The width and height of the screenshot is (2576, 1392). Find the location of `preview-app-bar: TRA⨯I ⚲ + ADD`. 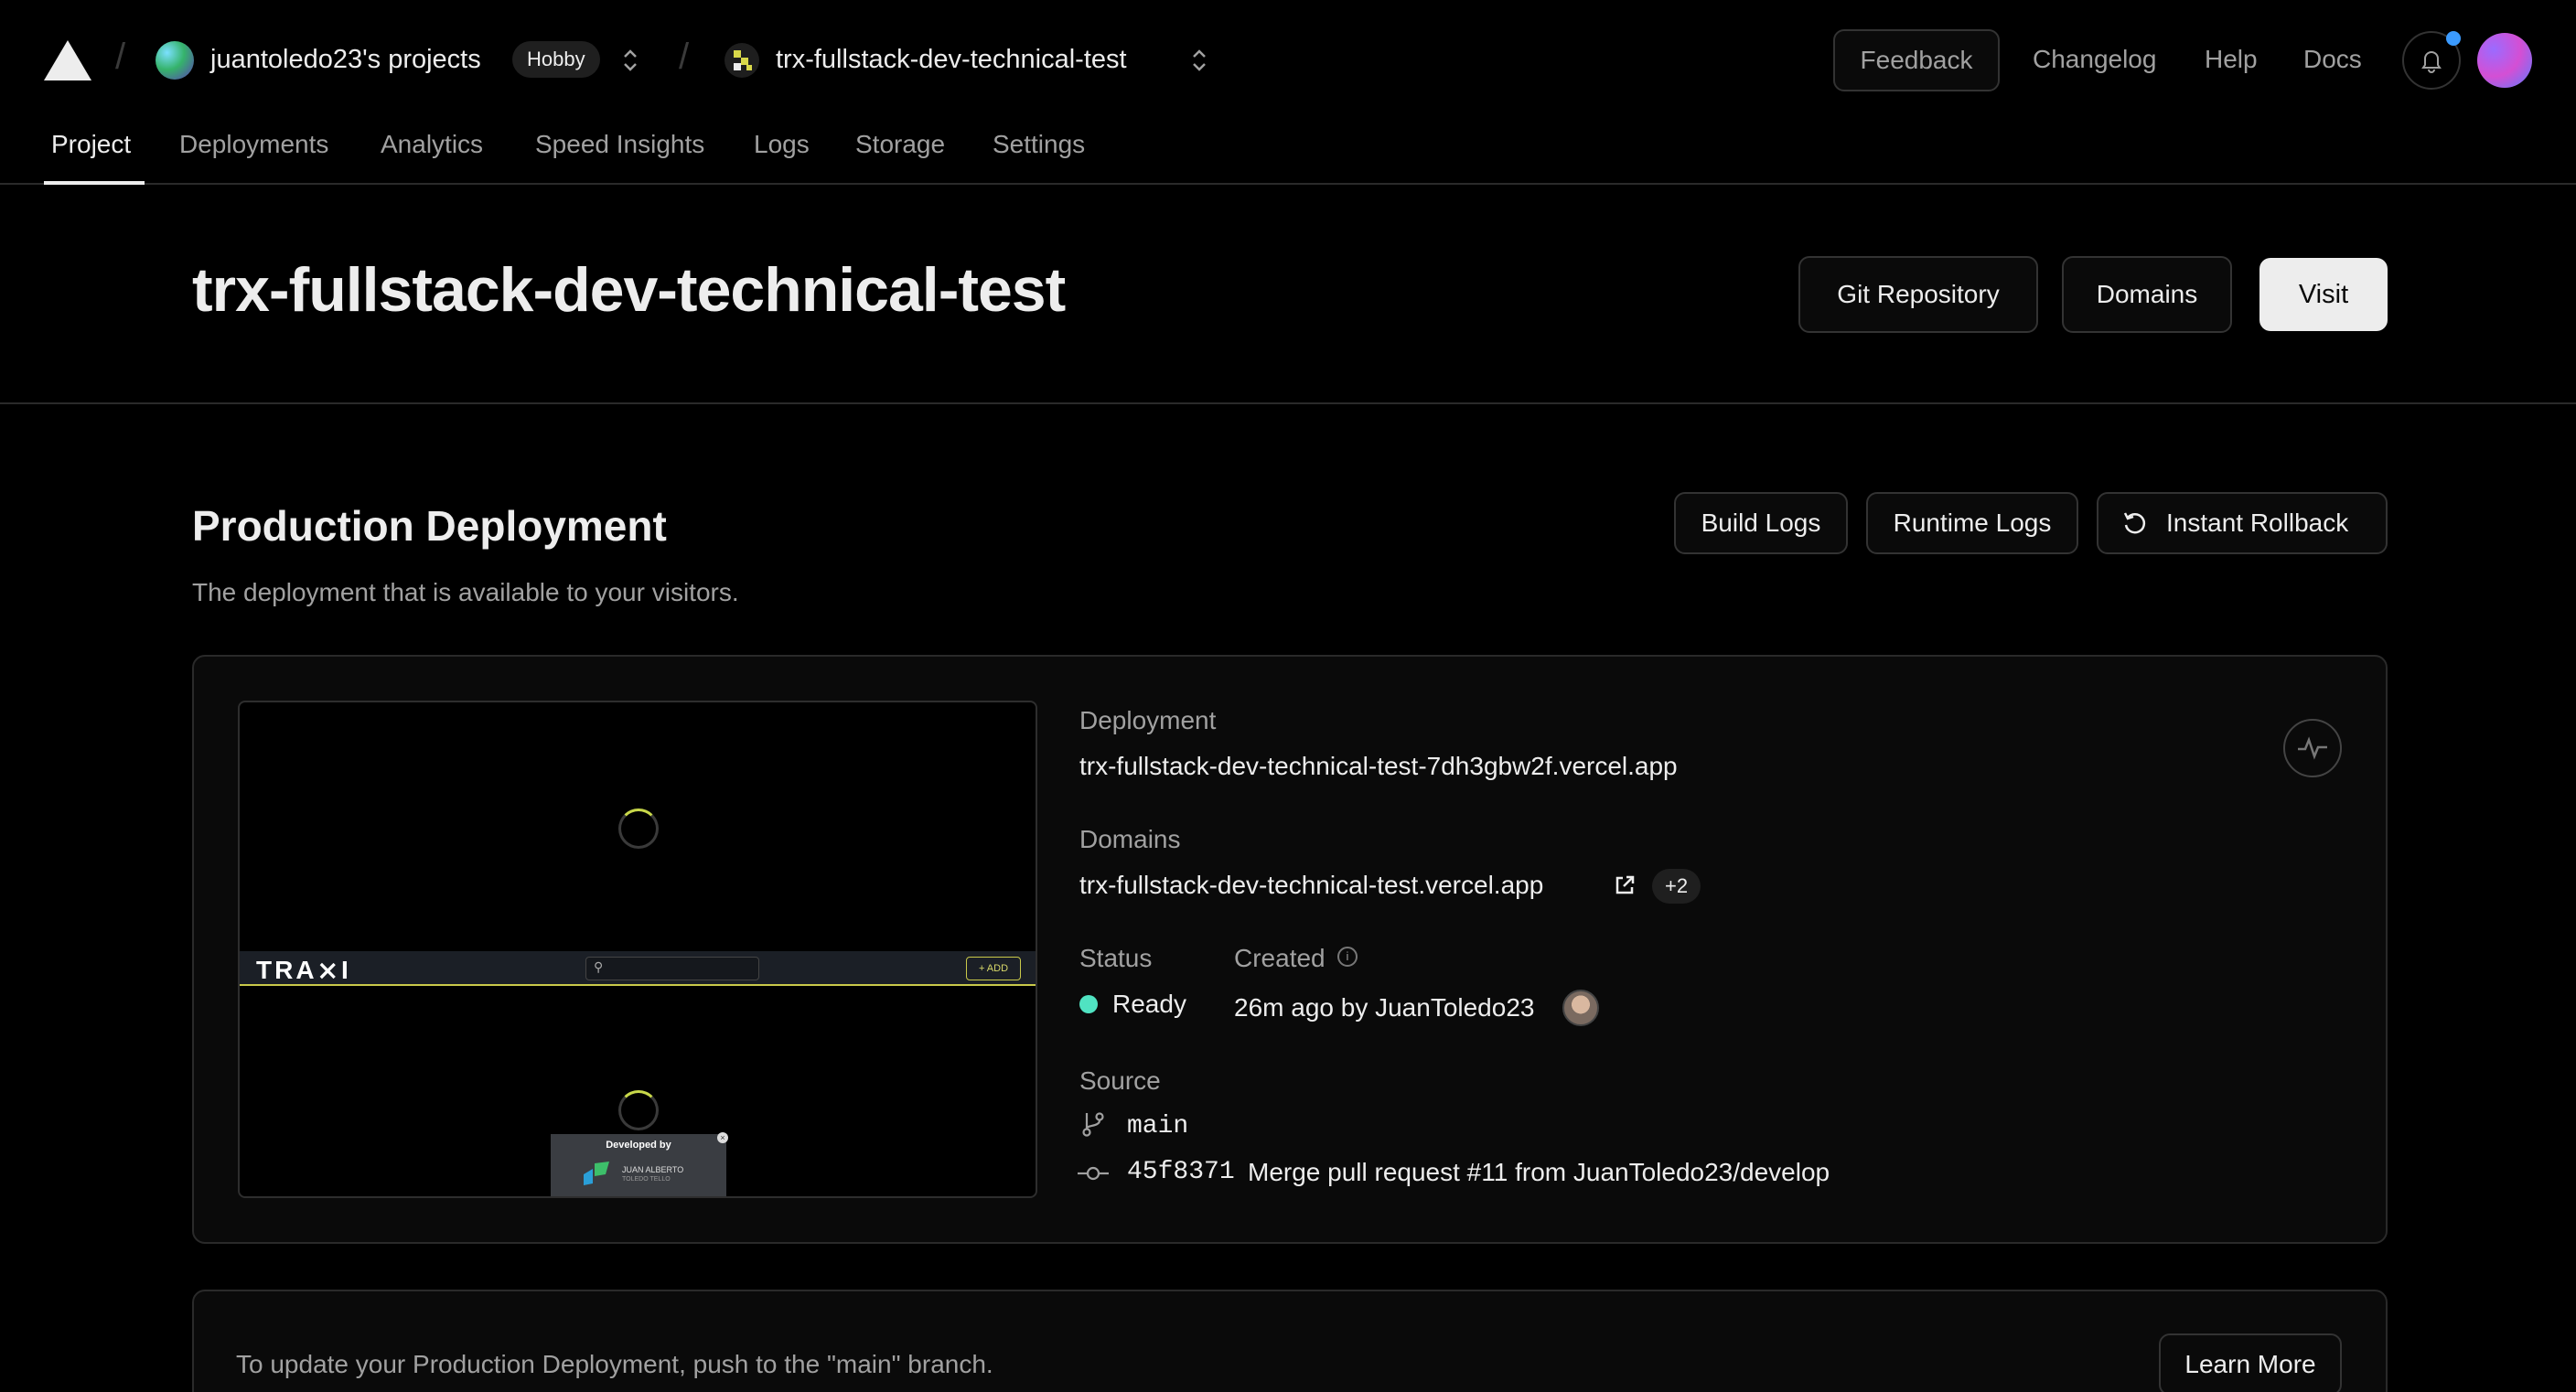

preview-app-bar: TRA⨯I ⚲ + ADD is located at coordinates (638, 969).